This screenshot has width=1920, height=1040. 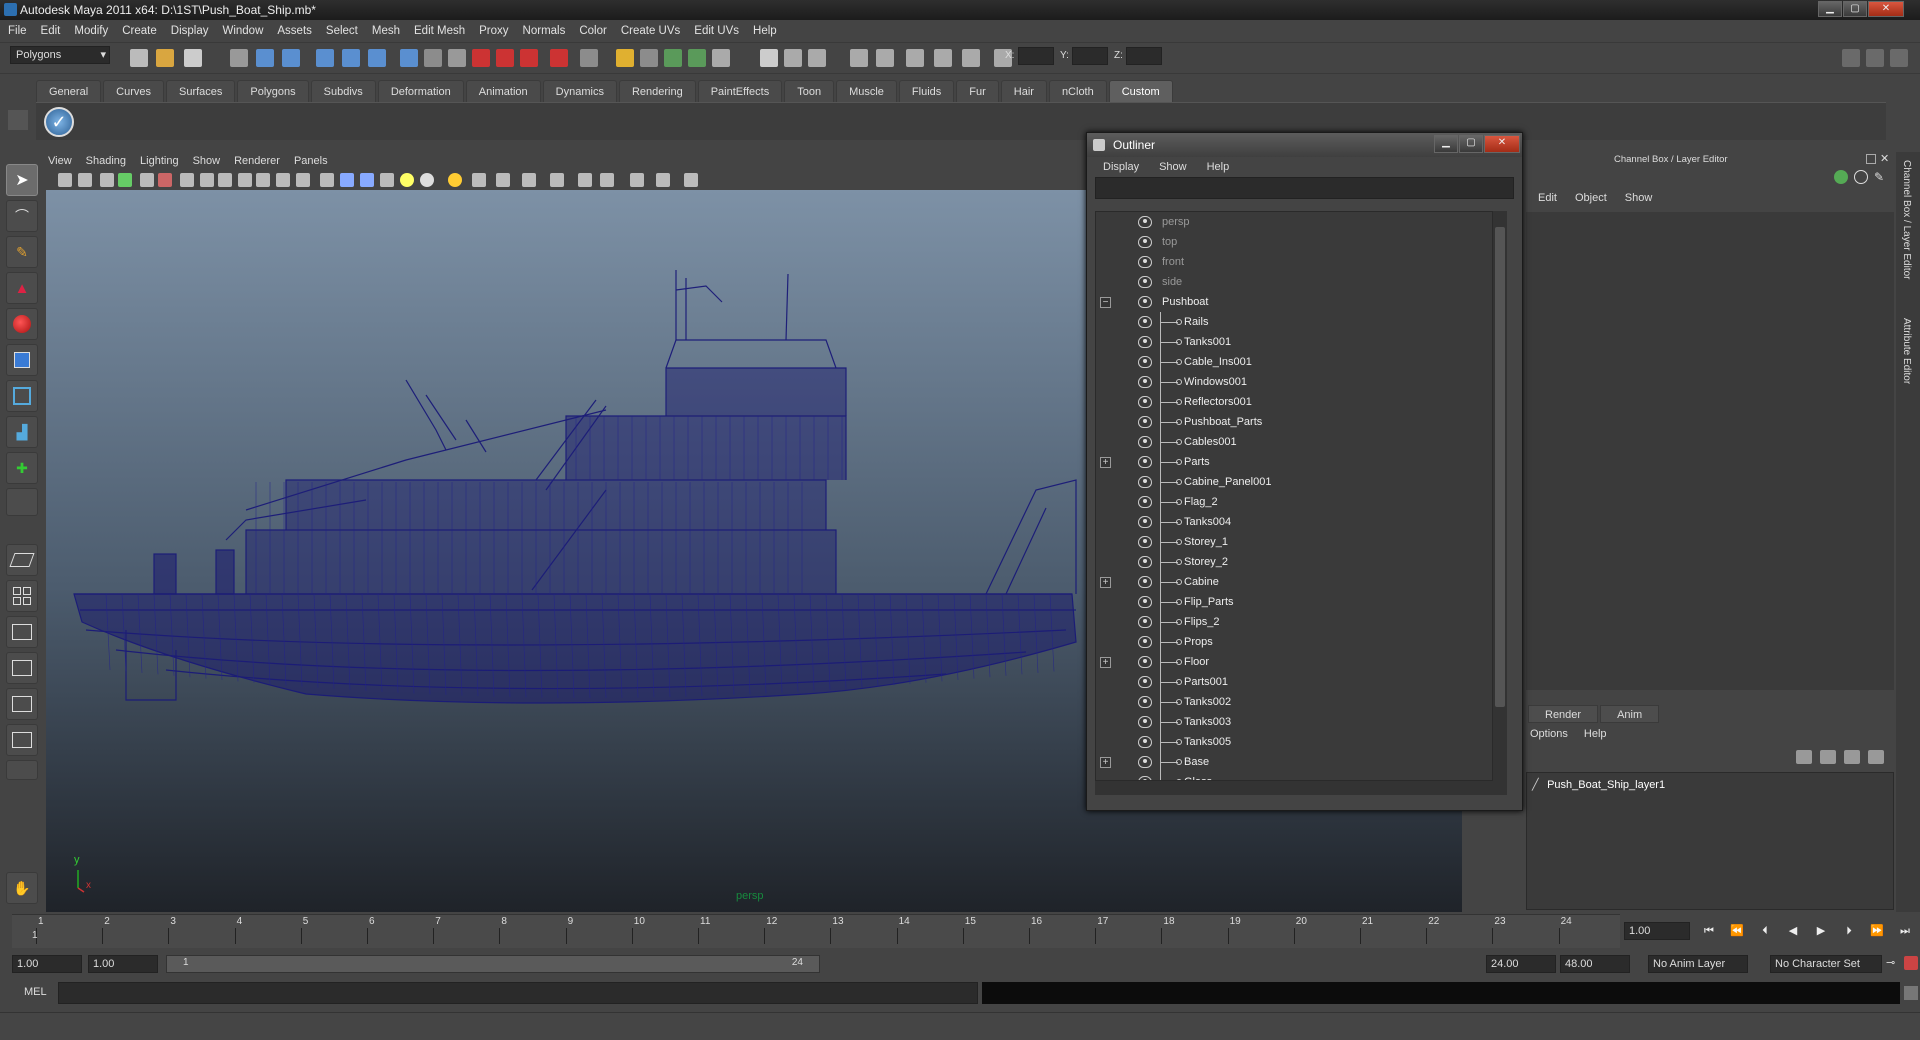 What do you see at coordinates (885, 58) in the screenshot?
I see `hypergraph-icon` at bounding box center [885, 58].